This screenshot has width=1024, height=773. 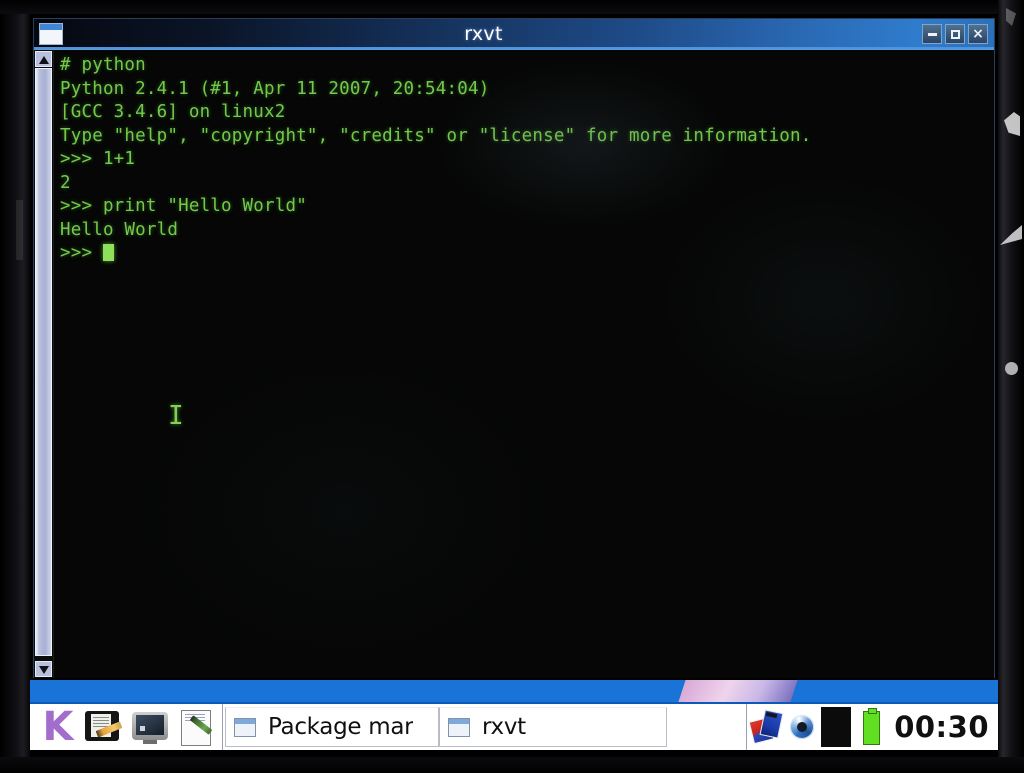 I want to click on monitor-indicator-icon, so click(x=142, y=728).